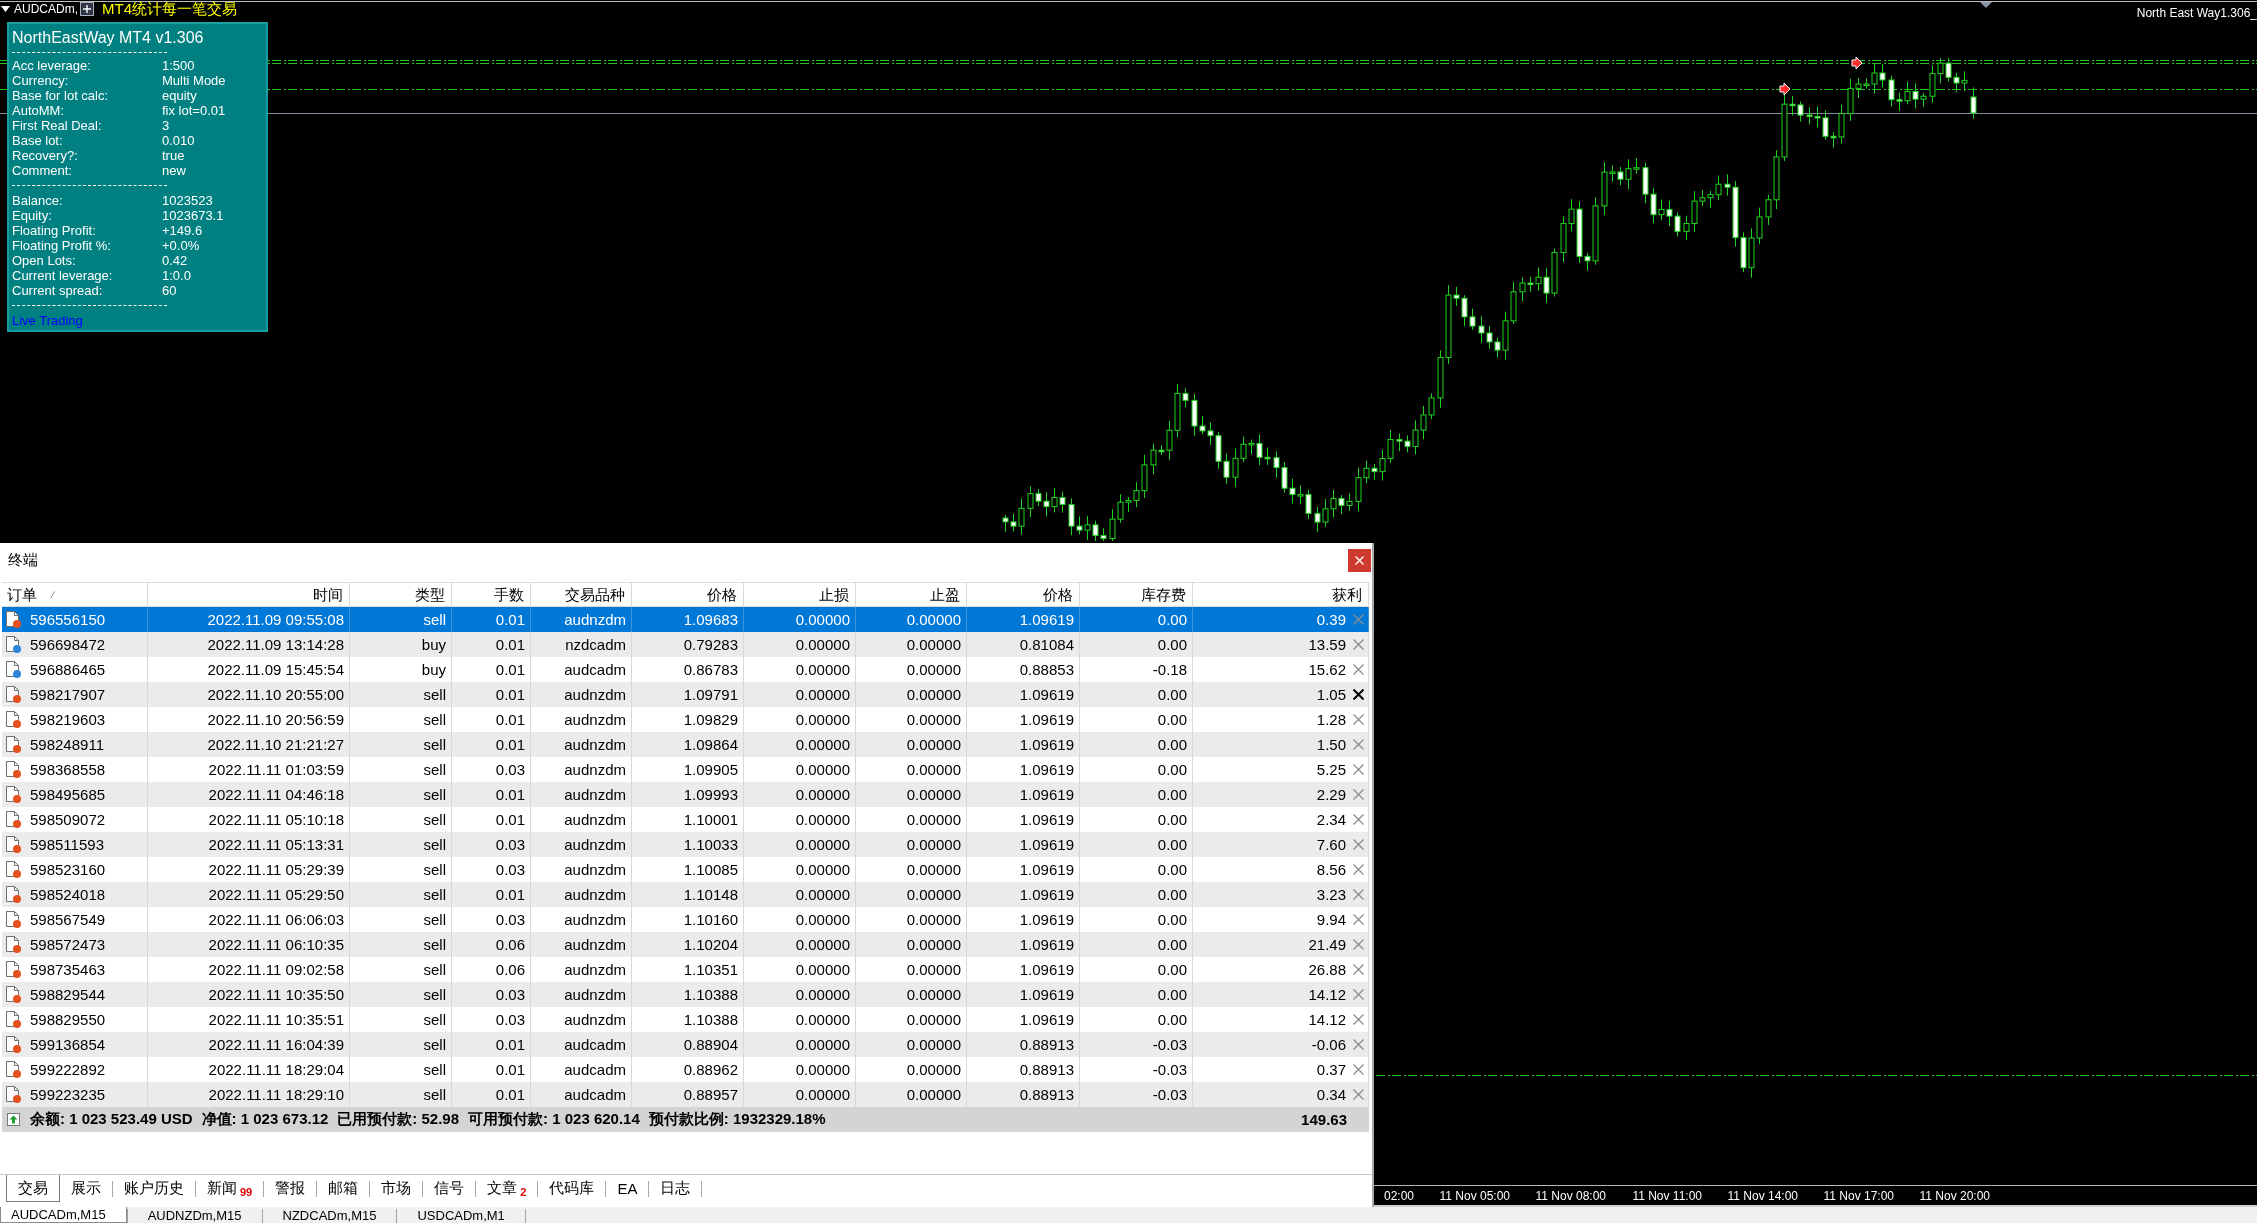 The width and height of the screenshot is (2257, 1223). What do you see at coordinates (38, 110) in the screenshot?
I see `setting-label: AutoMM:` at bounding box center [38, 110].